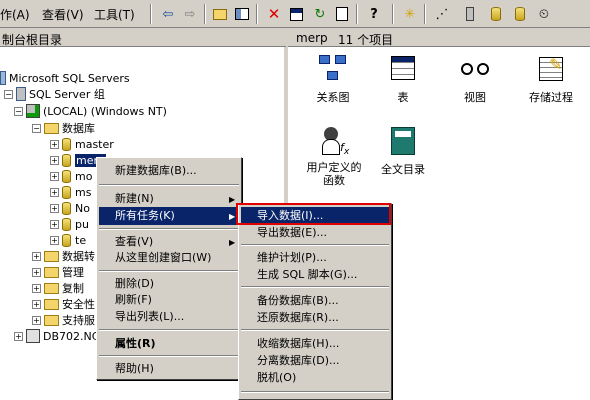 This screenshot has width=590, height=400. I want to click on back-icon: ⇦, so click(168, 14).